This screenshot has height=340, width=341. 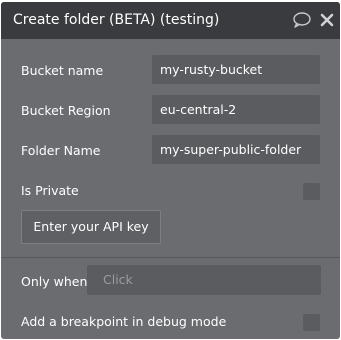 I want to click on bucket-region-label: Bucket Region, so click(x=66, y=110).